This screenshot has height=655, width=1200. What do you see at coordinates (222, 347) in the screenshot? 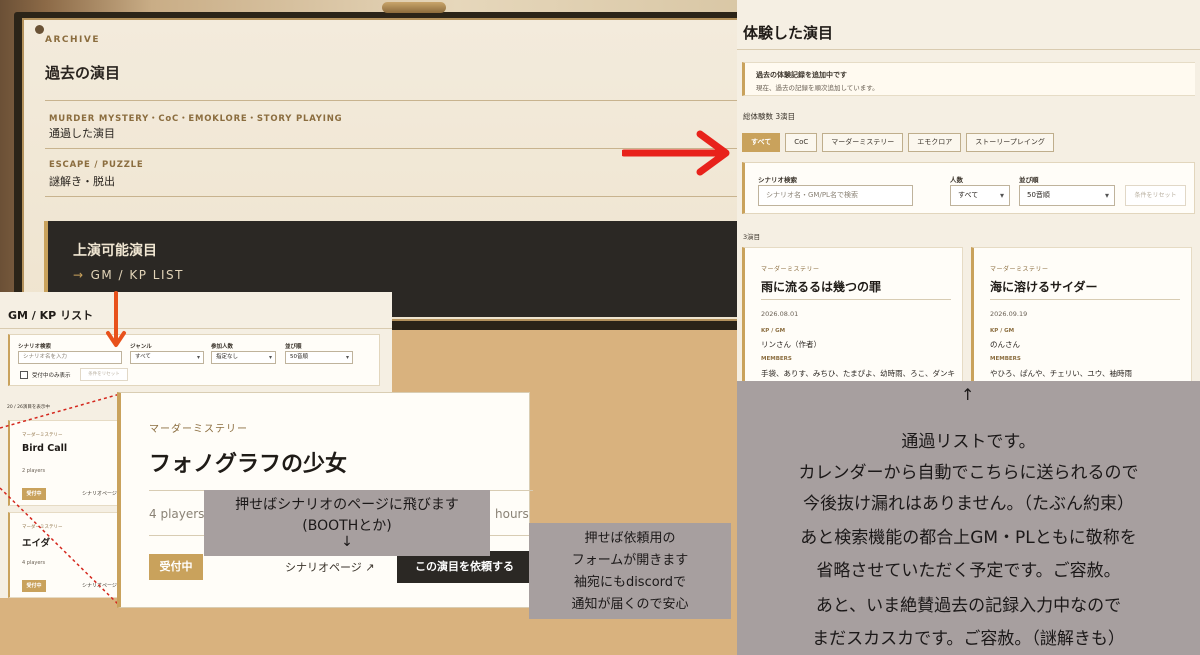
I see `people-label: 参加人数` at bounding box center [222, 347].